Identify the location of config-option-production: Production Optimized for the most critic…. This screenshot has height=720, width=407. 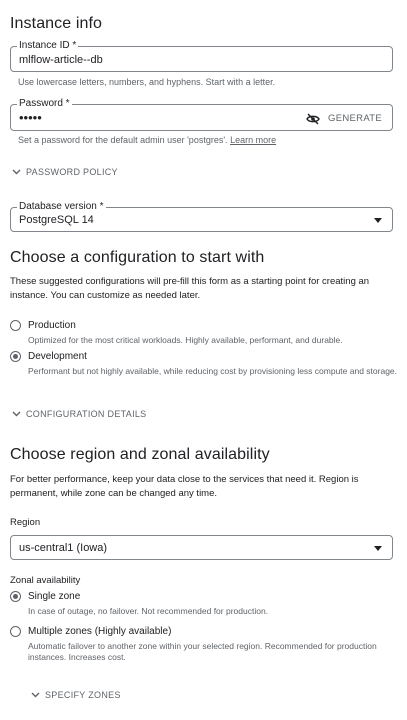
(204, 332).